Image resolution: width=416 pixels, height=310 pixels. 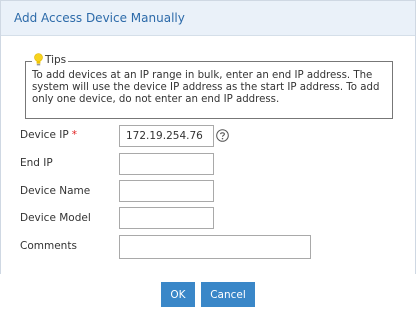 What do you see at coordinates (44, 135) in the screenshot?
I see `device-ip-label-text: Device IP` at bounding box center [44, 135].